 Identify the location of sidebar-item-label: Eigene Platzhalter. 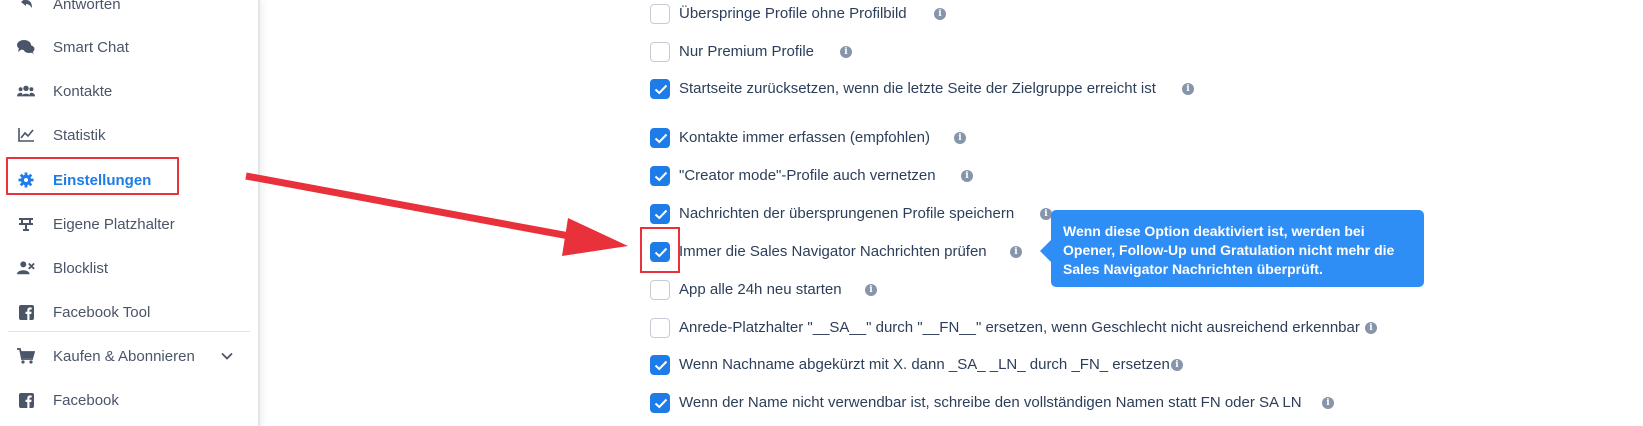
(114, 224).